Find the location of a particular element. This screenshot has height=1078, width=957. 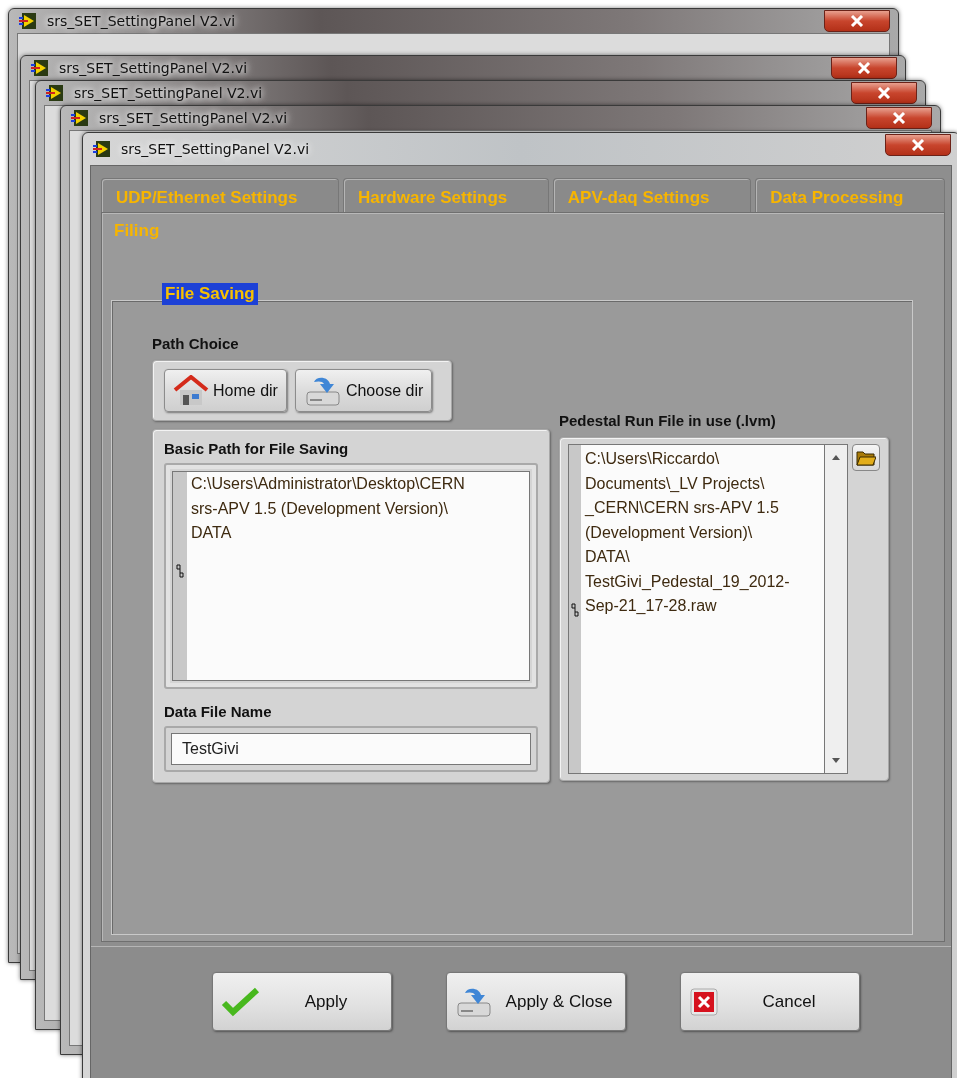

cancel-button: Cancel is located at coordinates (770, 1001).